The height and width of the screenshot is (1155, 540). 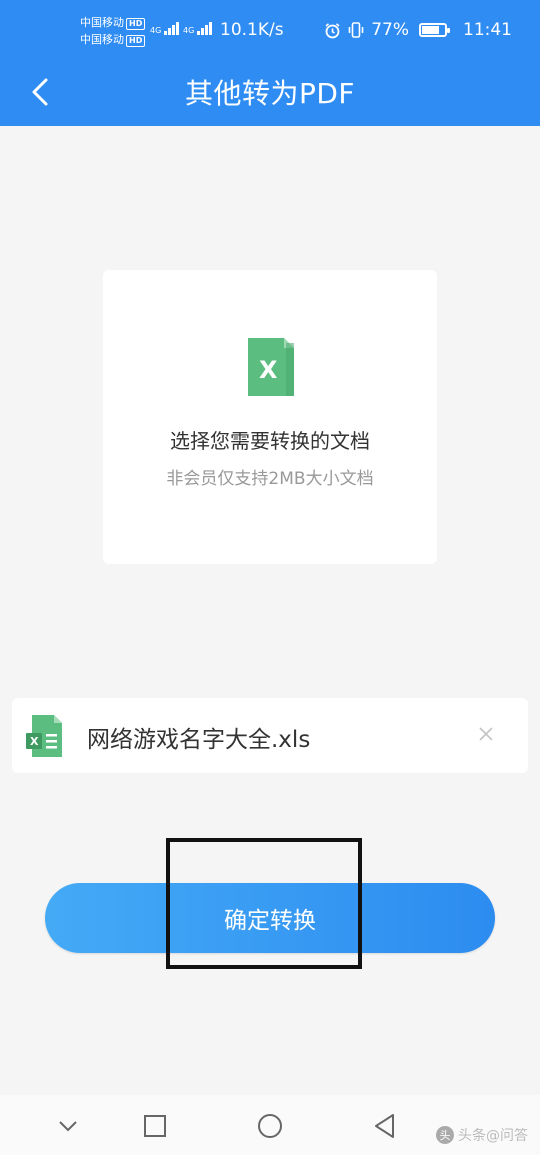 I want to click on selected-file-row: X 网络游戏名字大全.xls, so click(x=270, y=735).